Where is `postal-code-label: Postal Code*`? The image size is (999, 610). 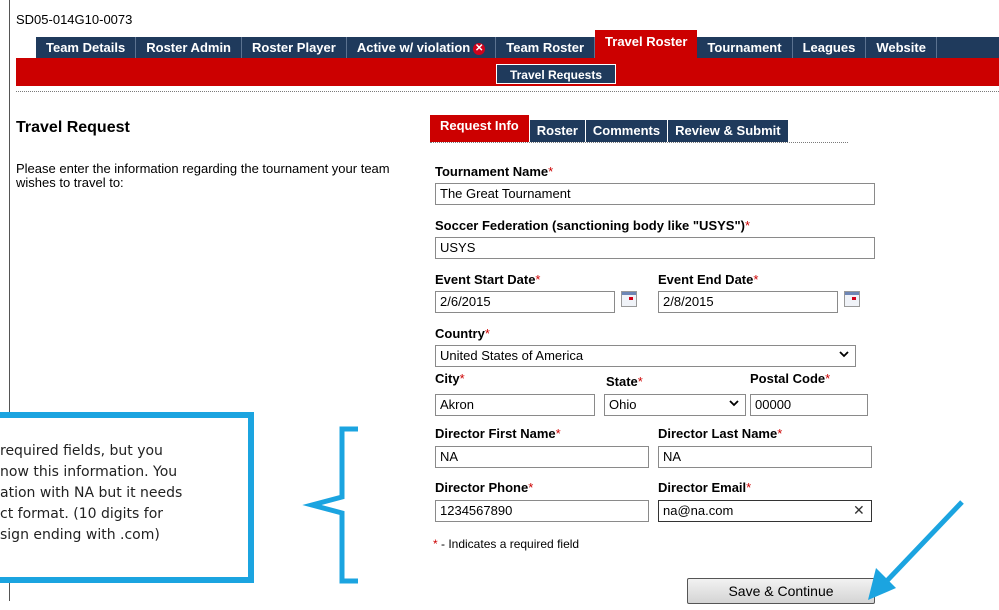 postal-code-label: Postal Code* is located at coordinates (790, 378).